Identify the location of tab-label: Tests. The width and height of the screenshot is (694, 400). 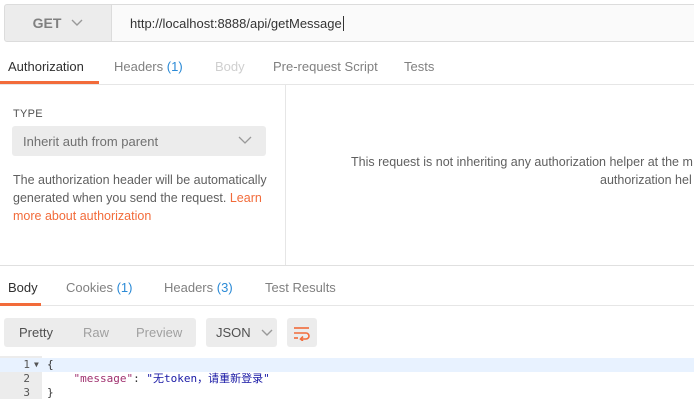
(419, 66).